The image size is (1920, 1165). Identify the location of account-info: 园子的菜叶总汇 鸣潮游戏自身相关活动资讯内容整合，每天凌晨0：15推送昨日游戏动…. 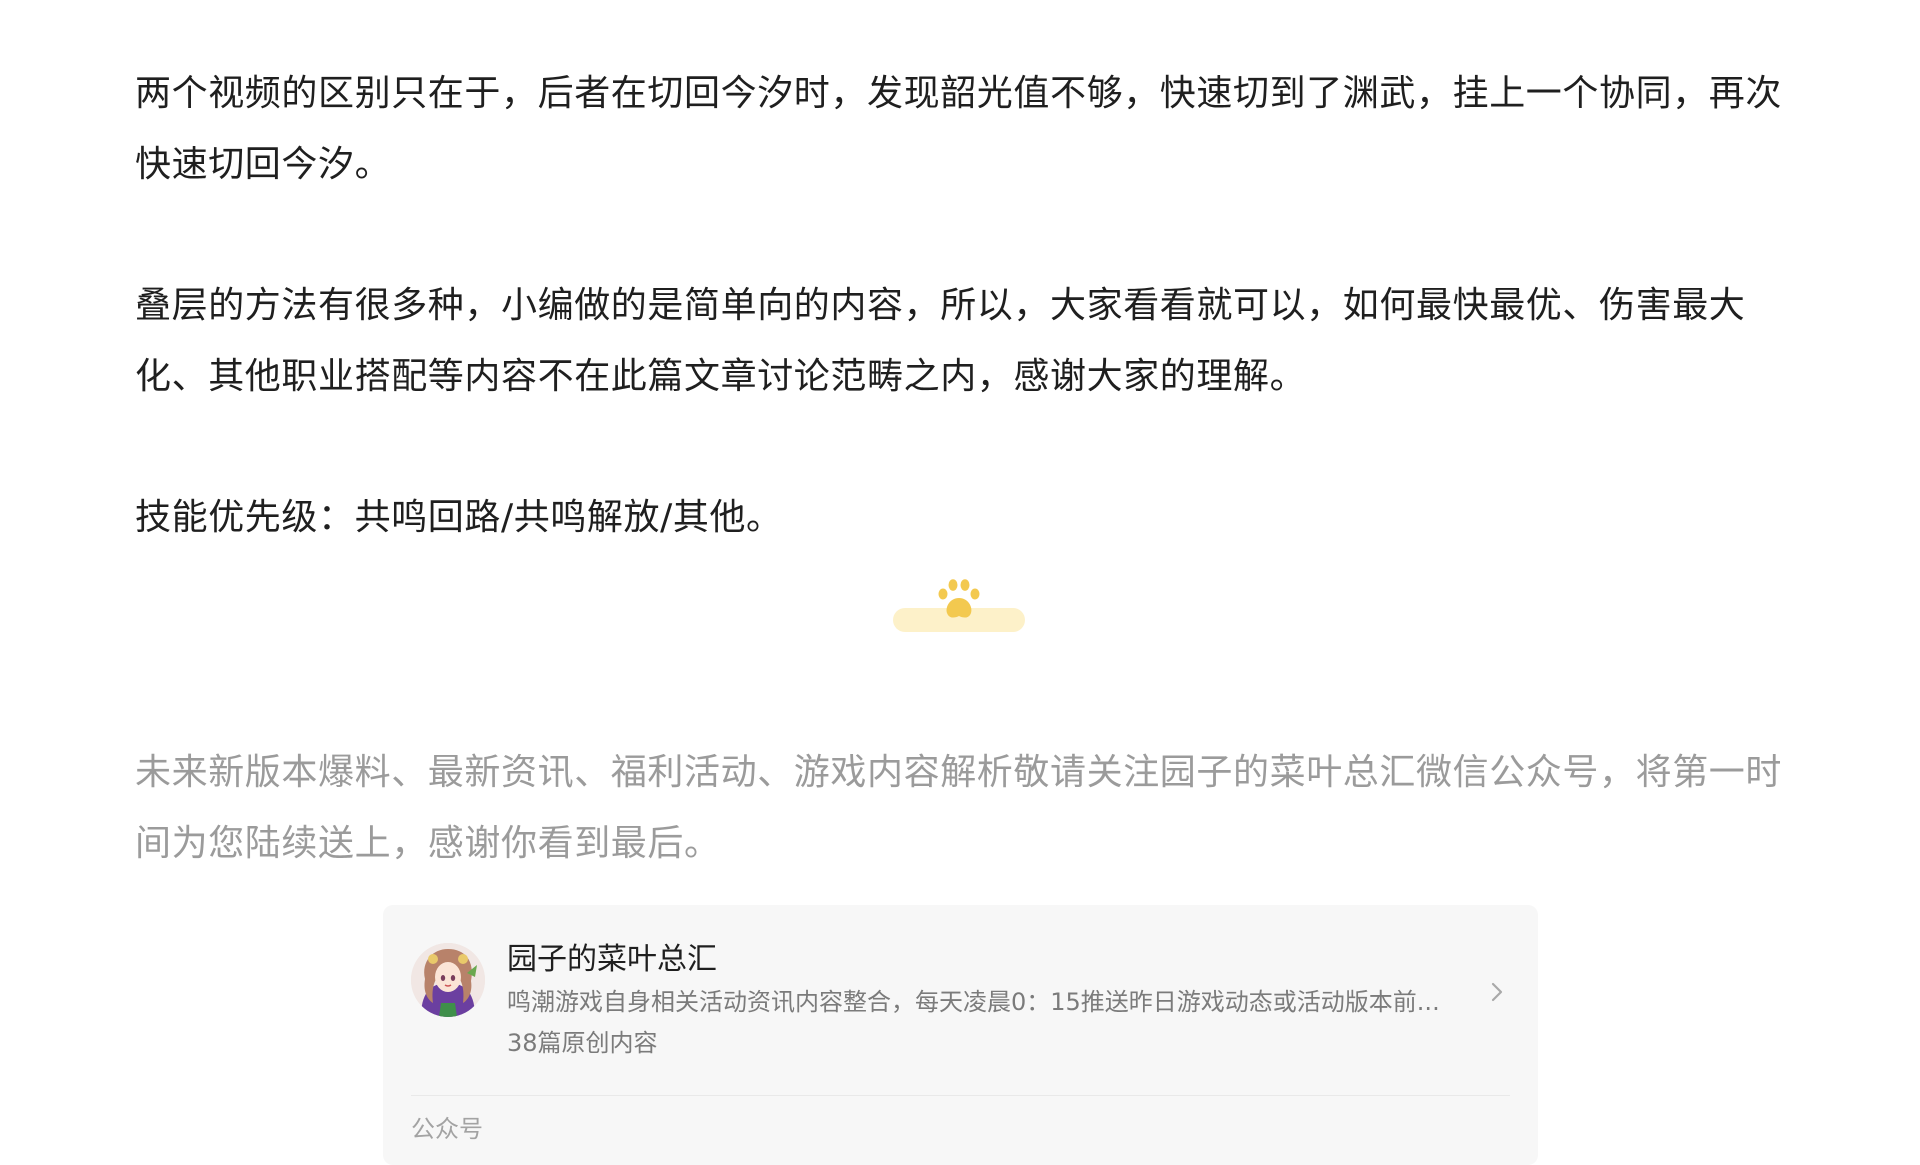
(978, 1001).